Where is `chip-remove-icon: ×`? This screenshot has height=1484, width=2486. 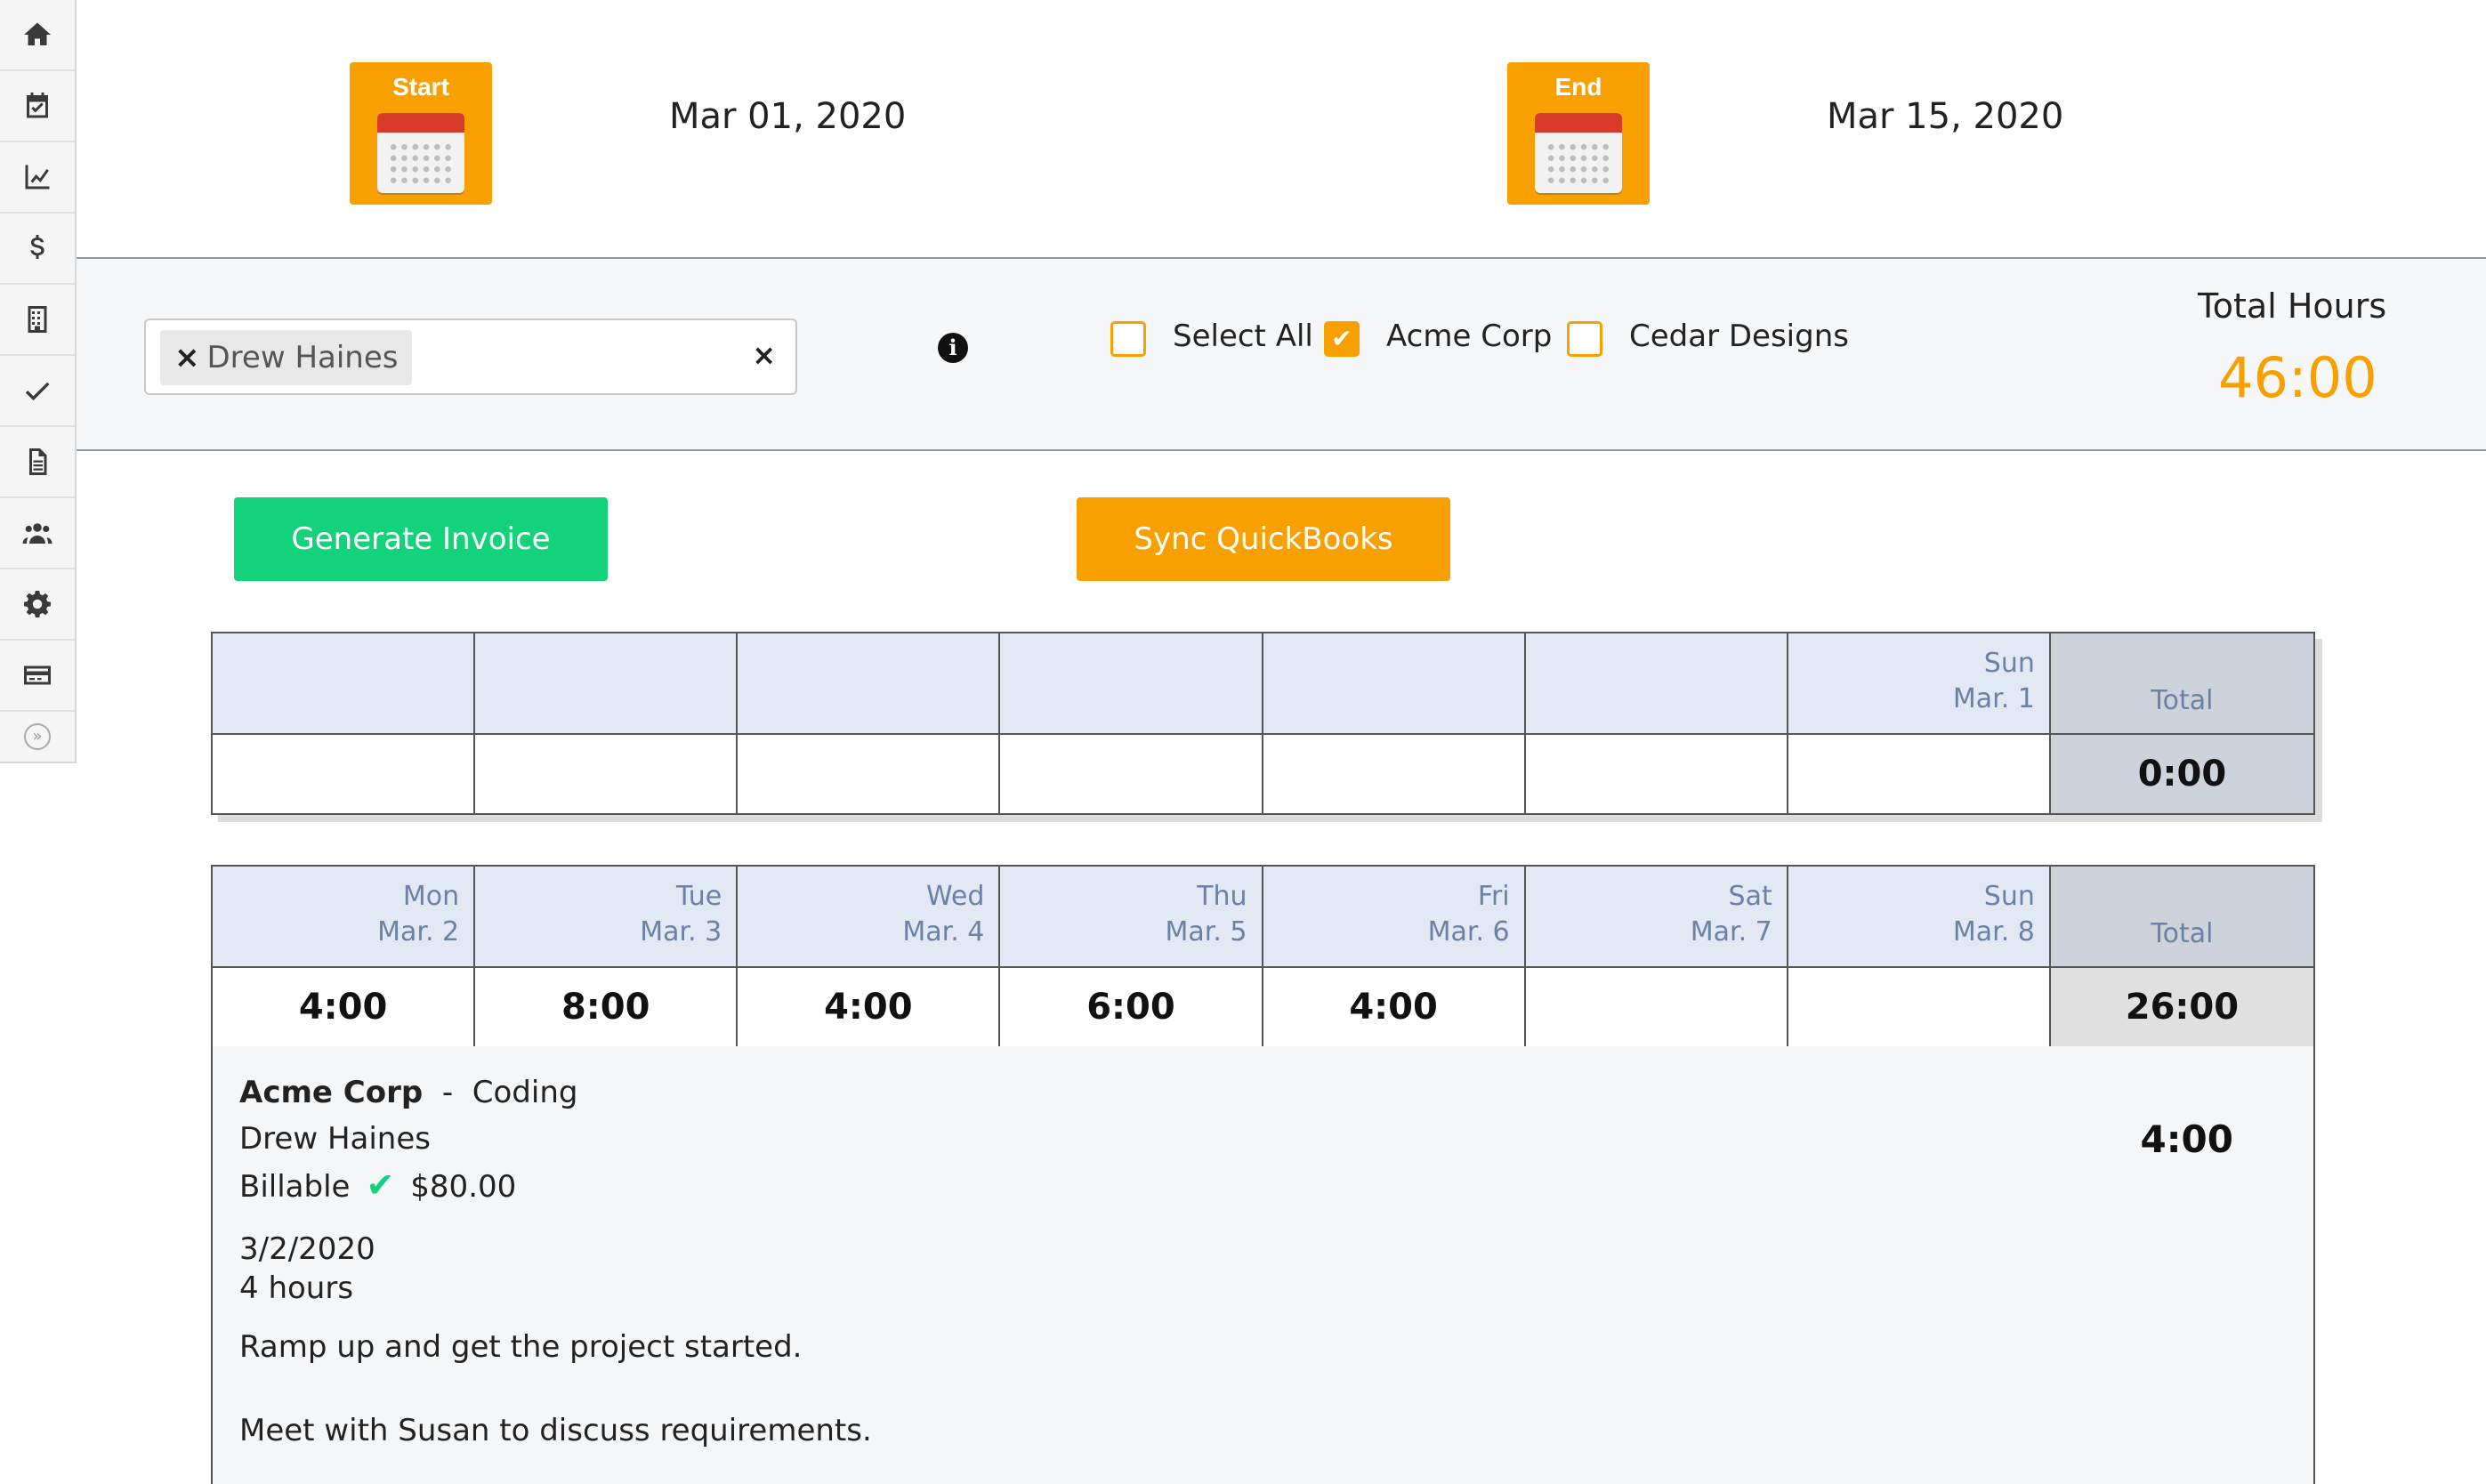
chip-remove-icon: × is located at coordinates (187, 357).